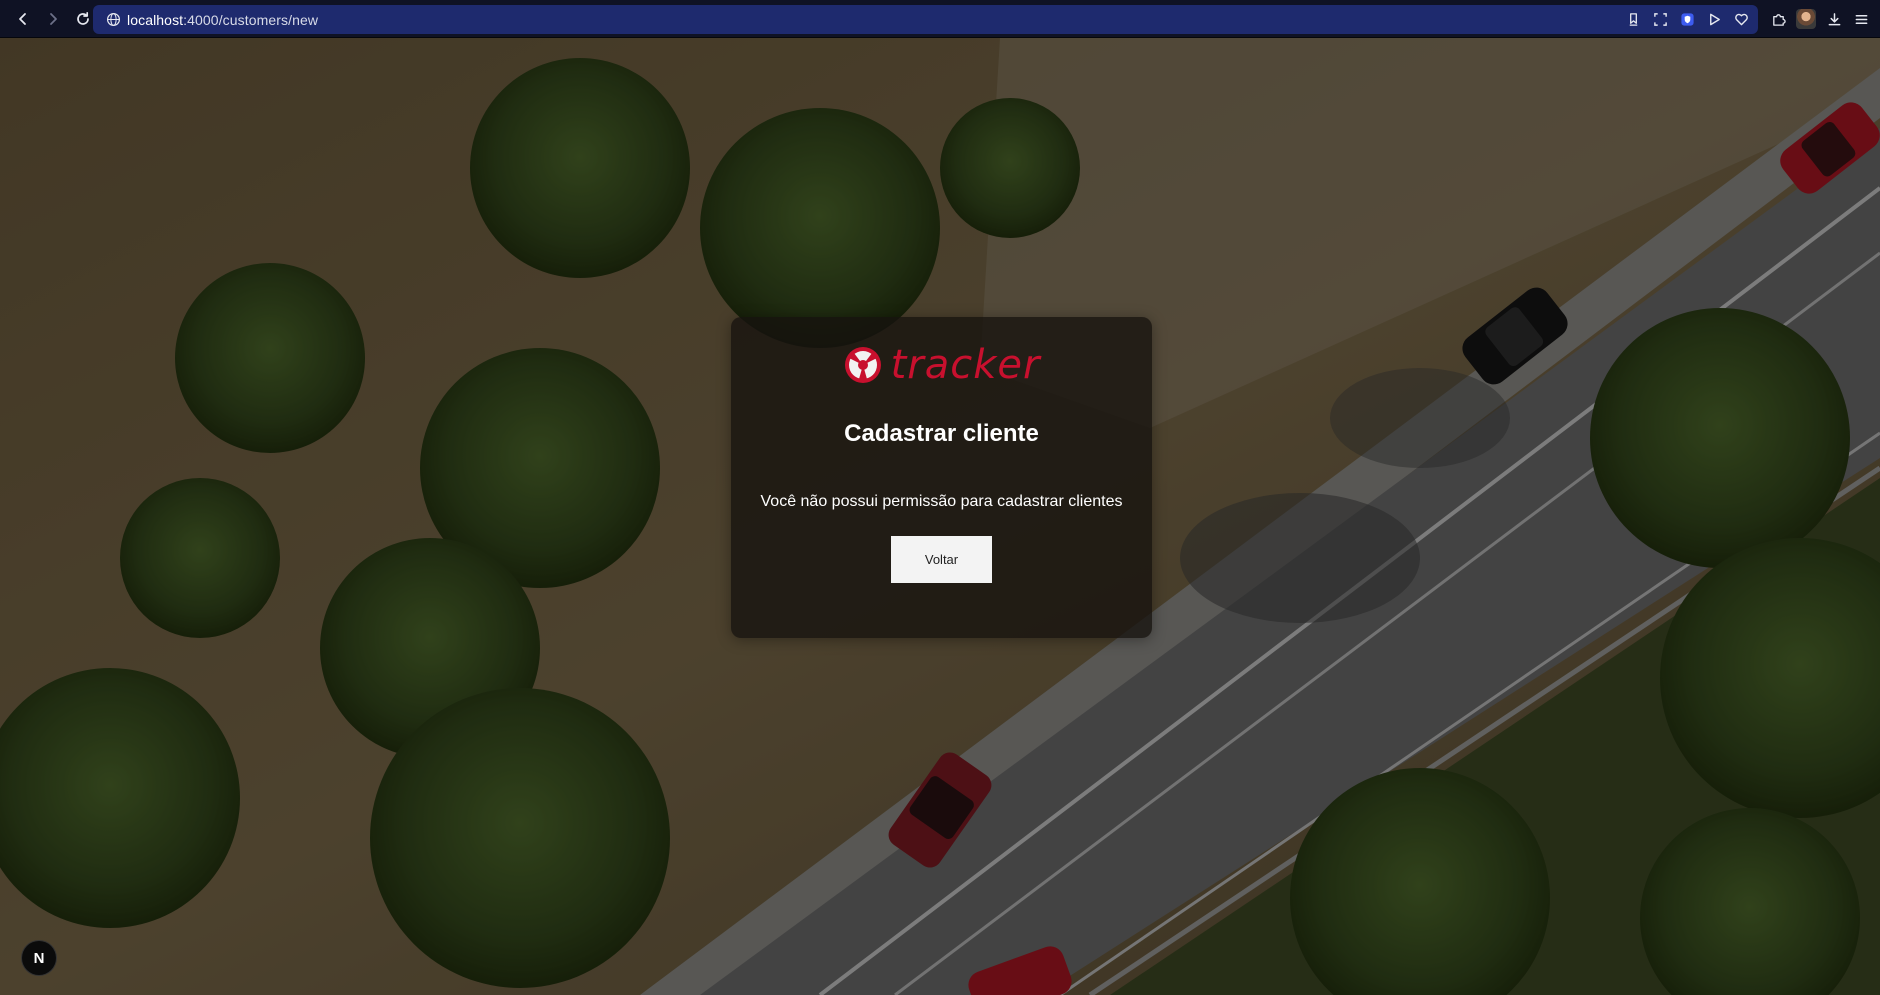 The height and width of the screenshot is (995, 1880). I want to click on back-icon, so click(23, 19).